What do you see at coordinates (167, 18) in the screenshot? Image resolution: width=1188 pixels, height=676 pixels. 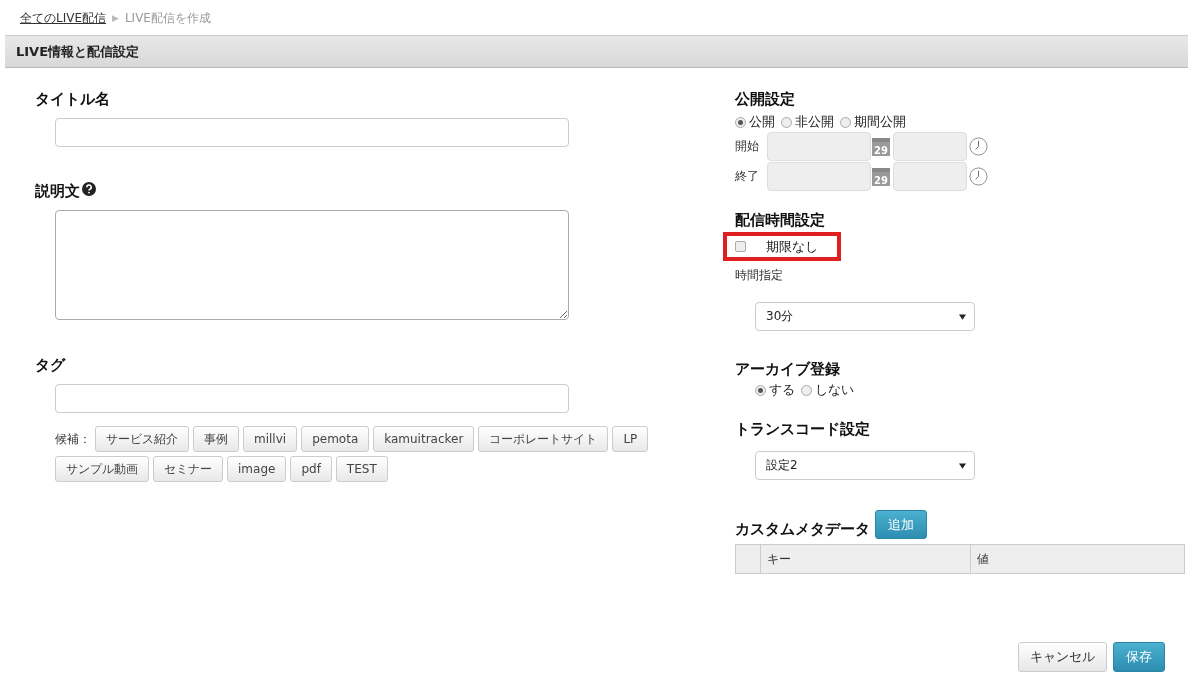 I see `breadcrumb-current: LIVE配信を作成` at bounding box center [167, 18].